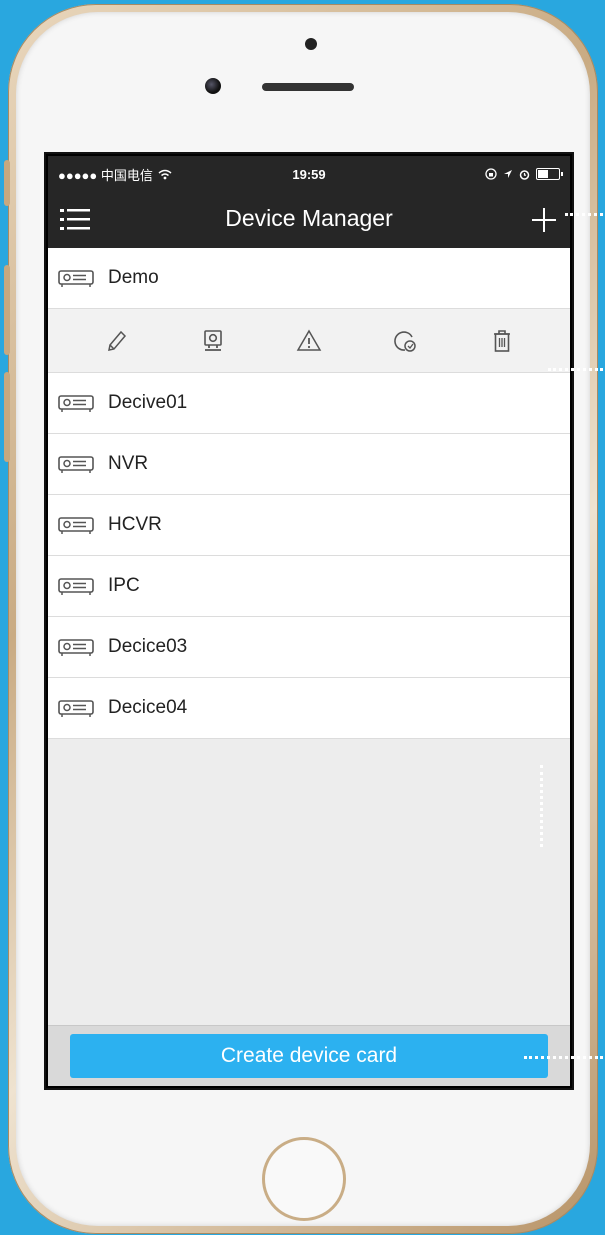 Image resolution: width=605 pixels, height=1235 pixels. I want to click on status-left: ●●●●● 中国电信, so click(141, 174).